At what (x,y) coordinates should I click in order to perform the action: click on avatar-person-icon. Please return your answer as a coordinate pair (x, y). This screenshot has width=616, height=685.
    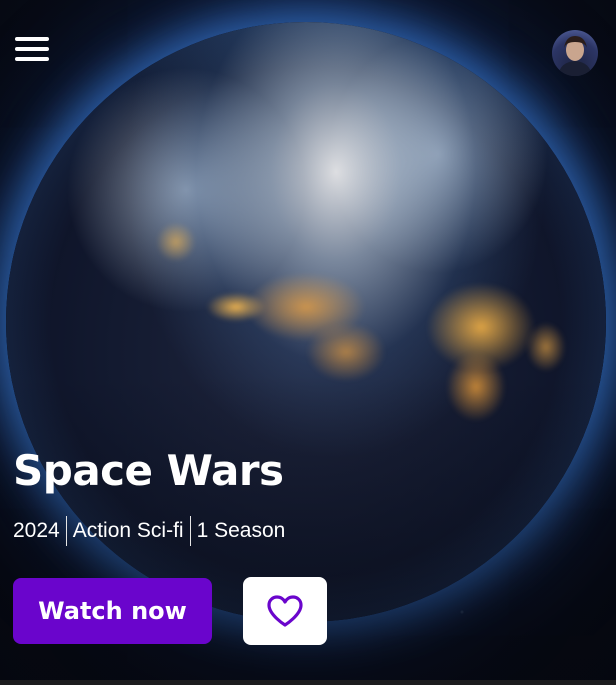
    Looking at the image, I should click on (575, 56).